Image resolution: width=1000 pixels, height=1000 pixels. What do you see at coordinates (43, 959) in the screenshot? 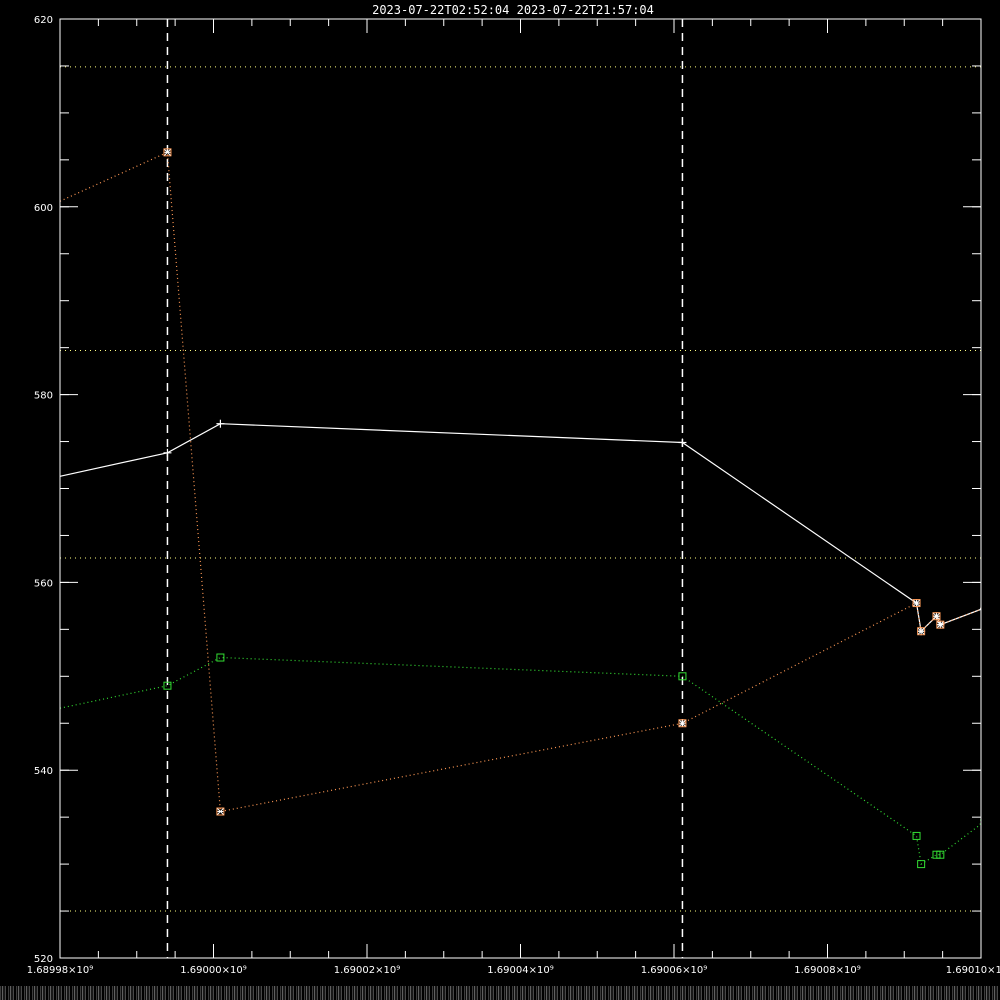
I see `y-tick-label: 520` at bounding box center [43, 959].